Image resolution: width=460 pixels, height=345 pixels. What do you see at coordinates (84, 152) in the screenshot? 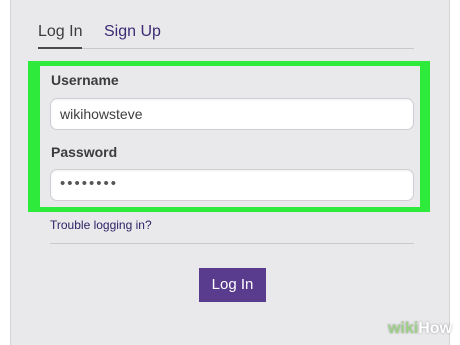
I see `password-label: Password` at bounding box center [84, 152].